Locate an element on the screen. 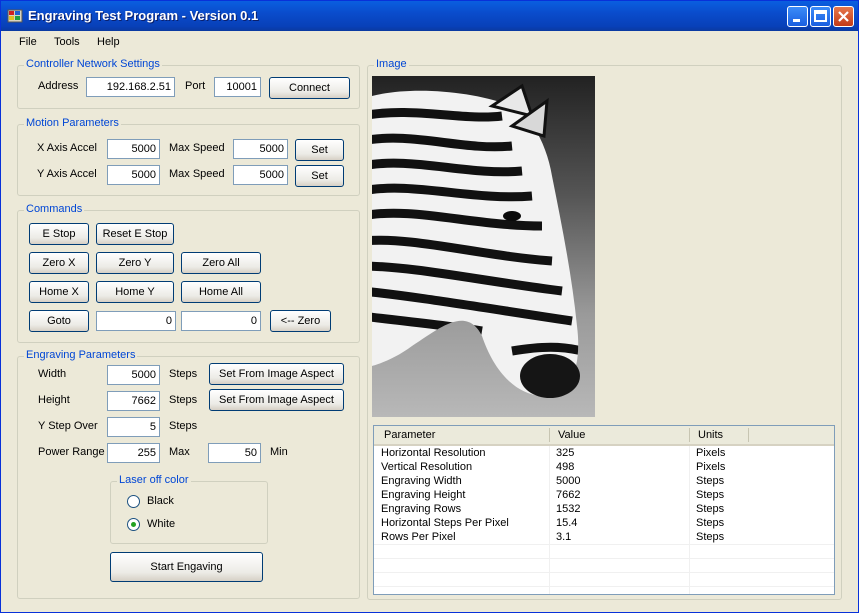 The width and height of the screenshot is (859, 613). y-step-over-units: Steps is located at coordinates (183, 426).